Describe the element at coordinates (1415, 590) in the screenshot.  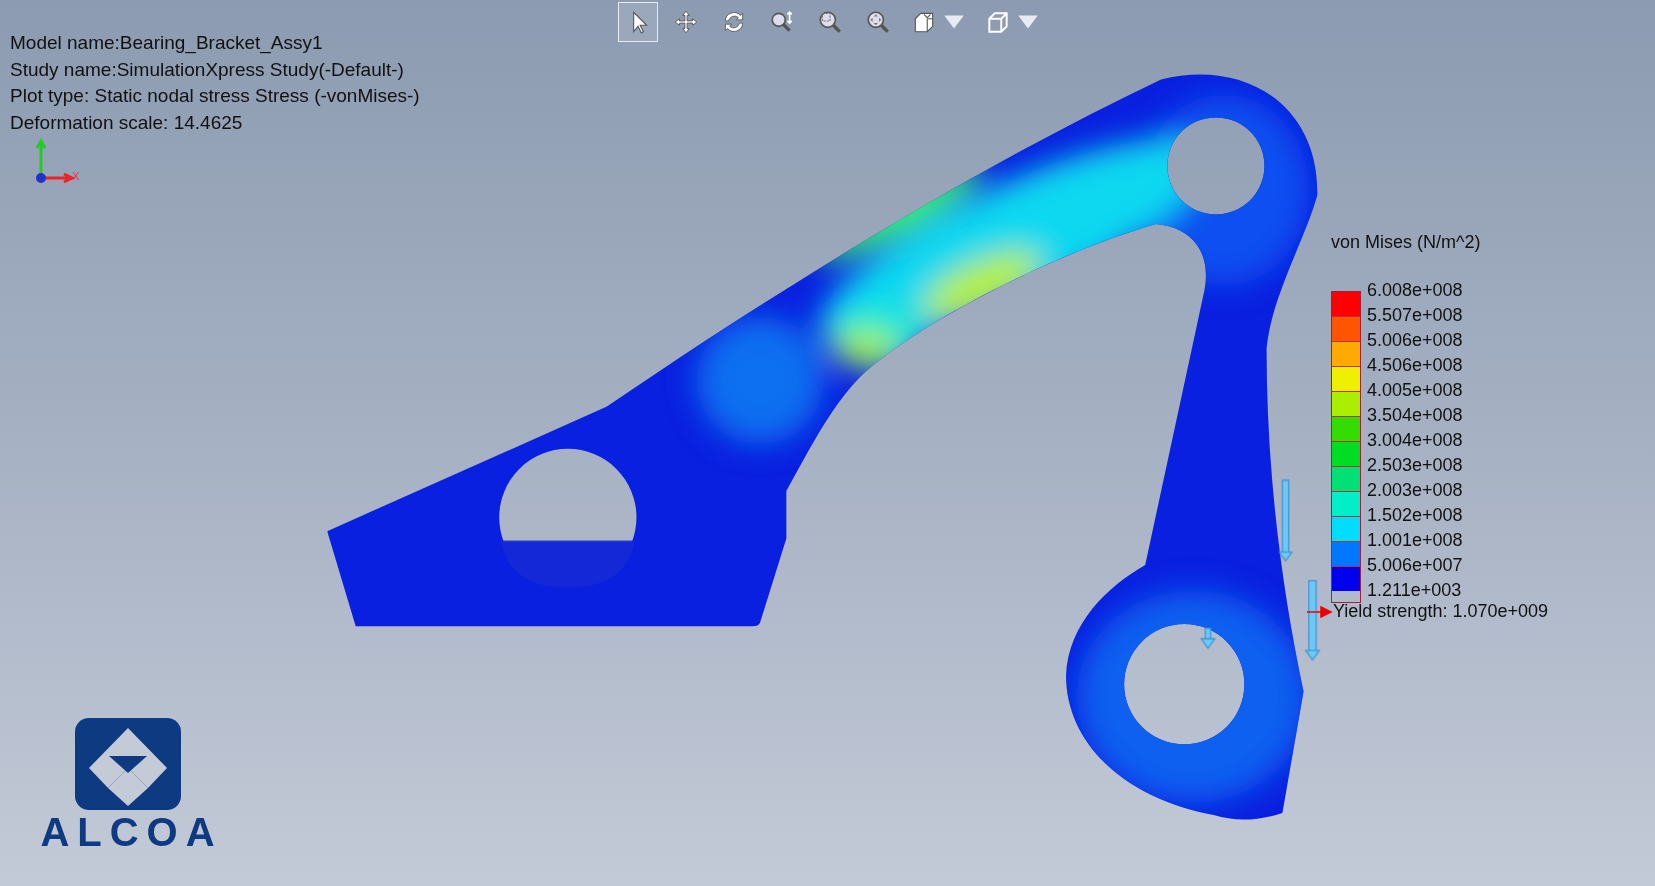
I see `scale-value: 1.211e+003` at that location.